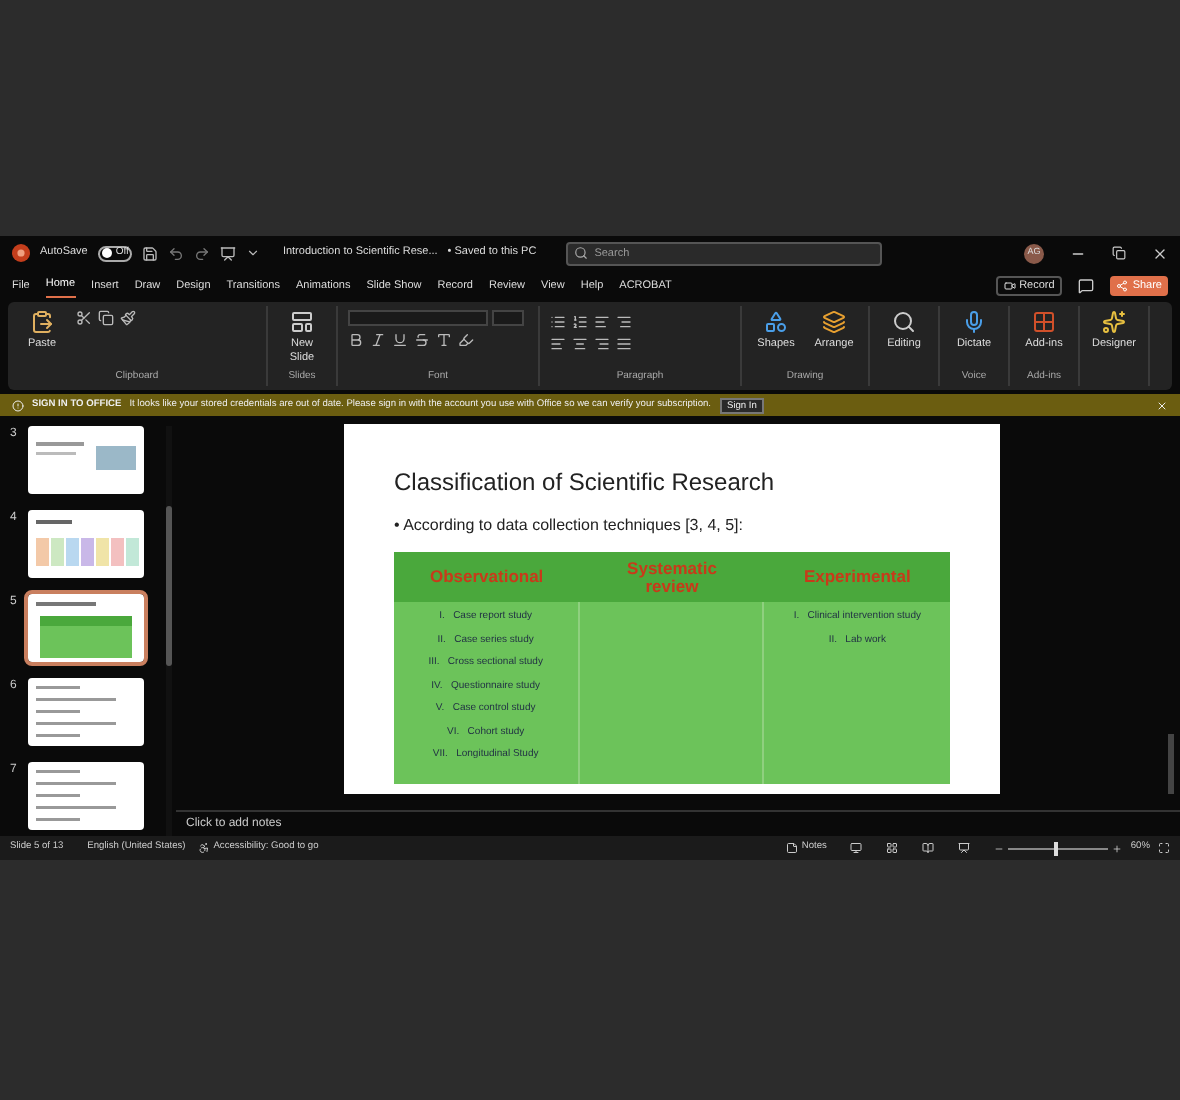  I want to click on slide-sorter-icon, so click(892, 848).